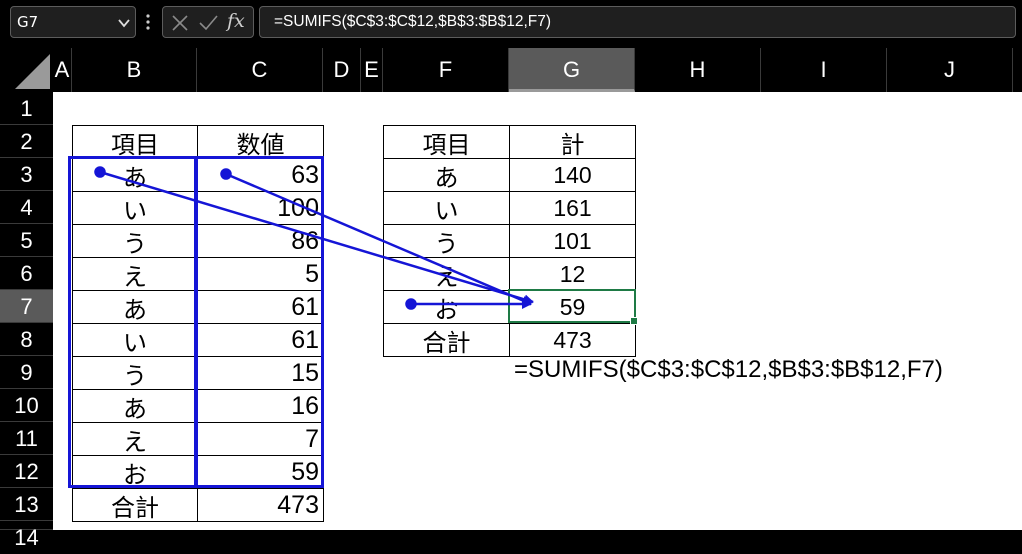 The image size is (1022, 554). Describe the element at coordinates (411, 304) in the screenshot. I see `criteria-cell-arrow-dot` at that location.